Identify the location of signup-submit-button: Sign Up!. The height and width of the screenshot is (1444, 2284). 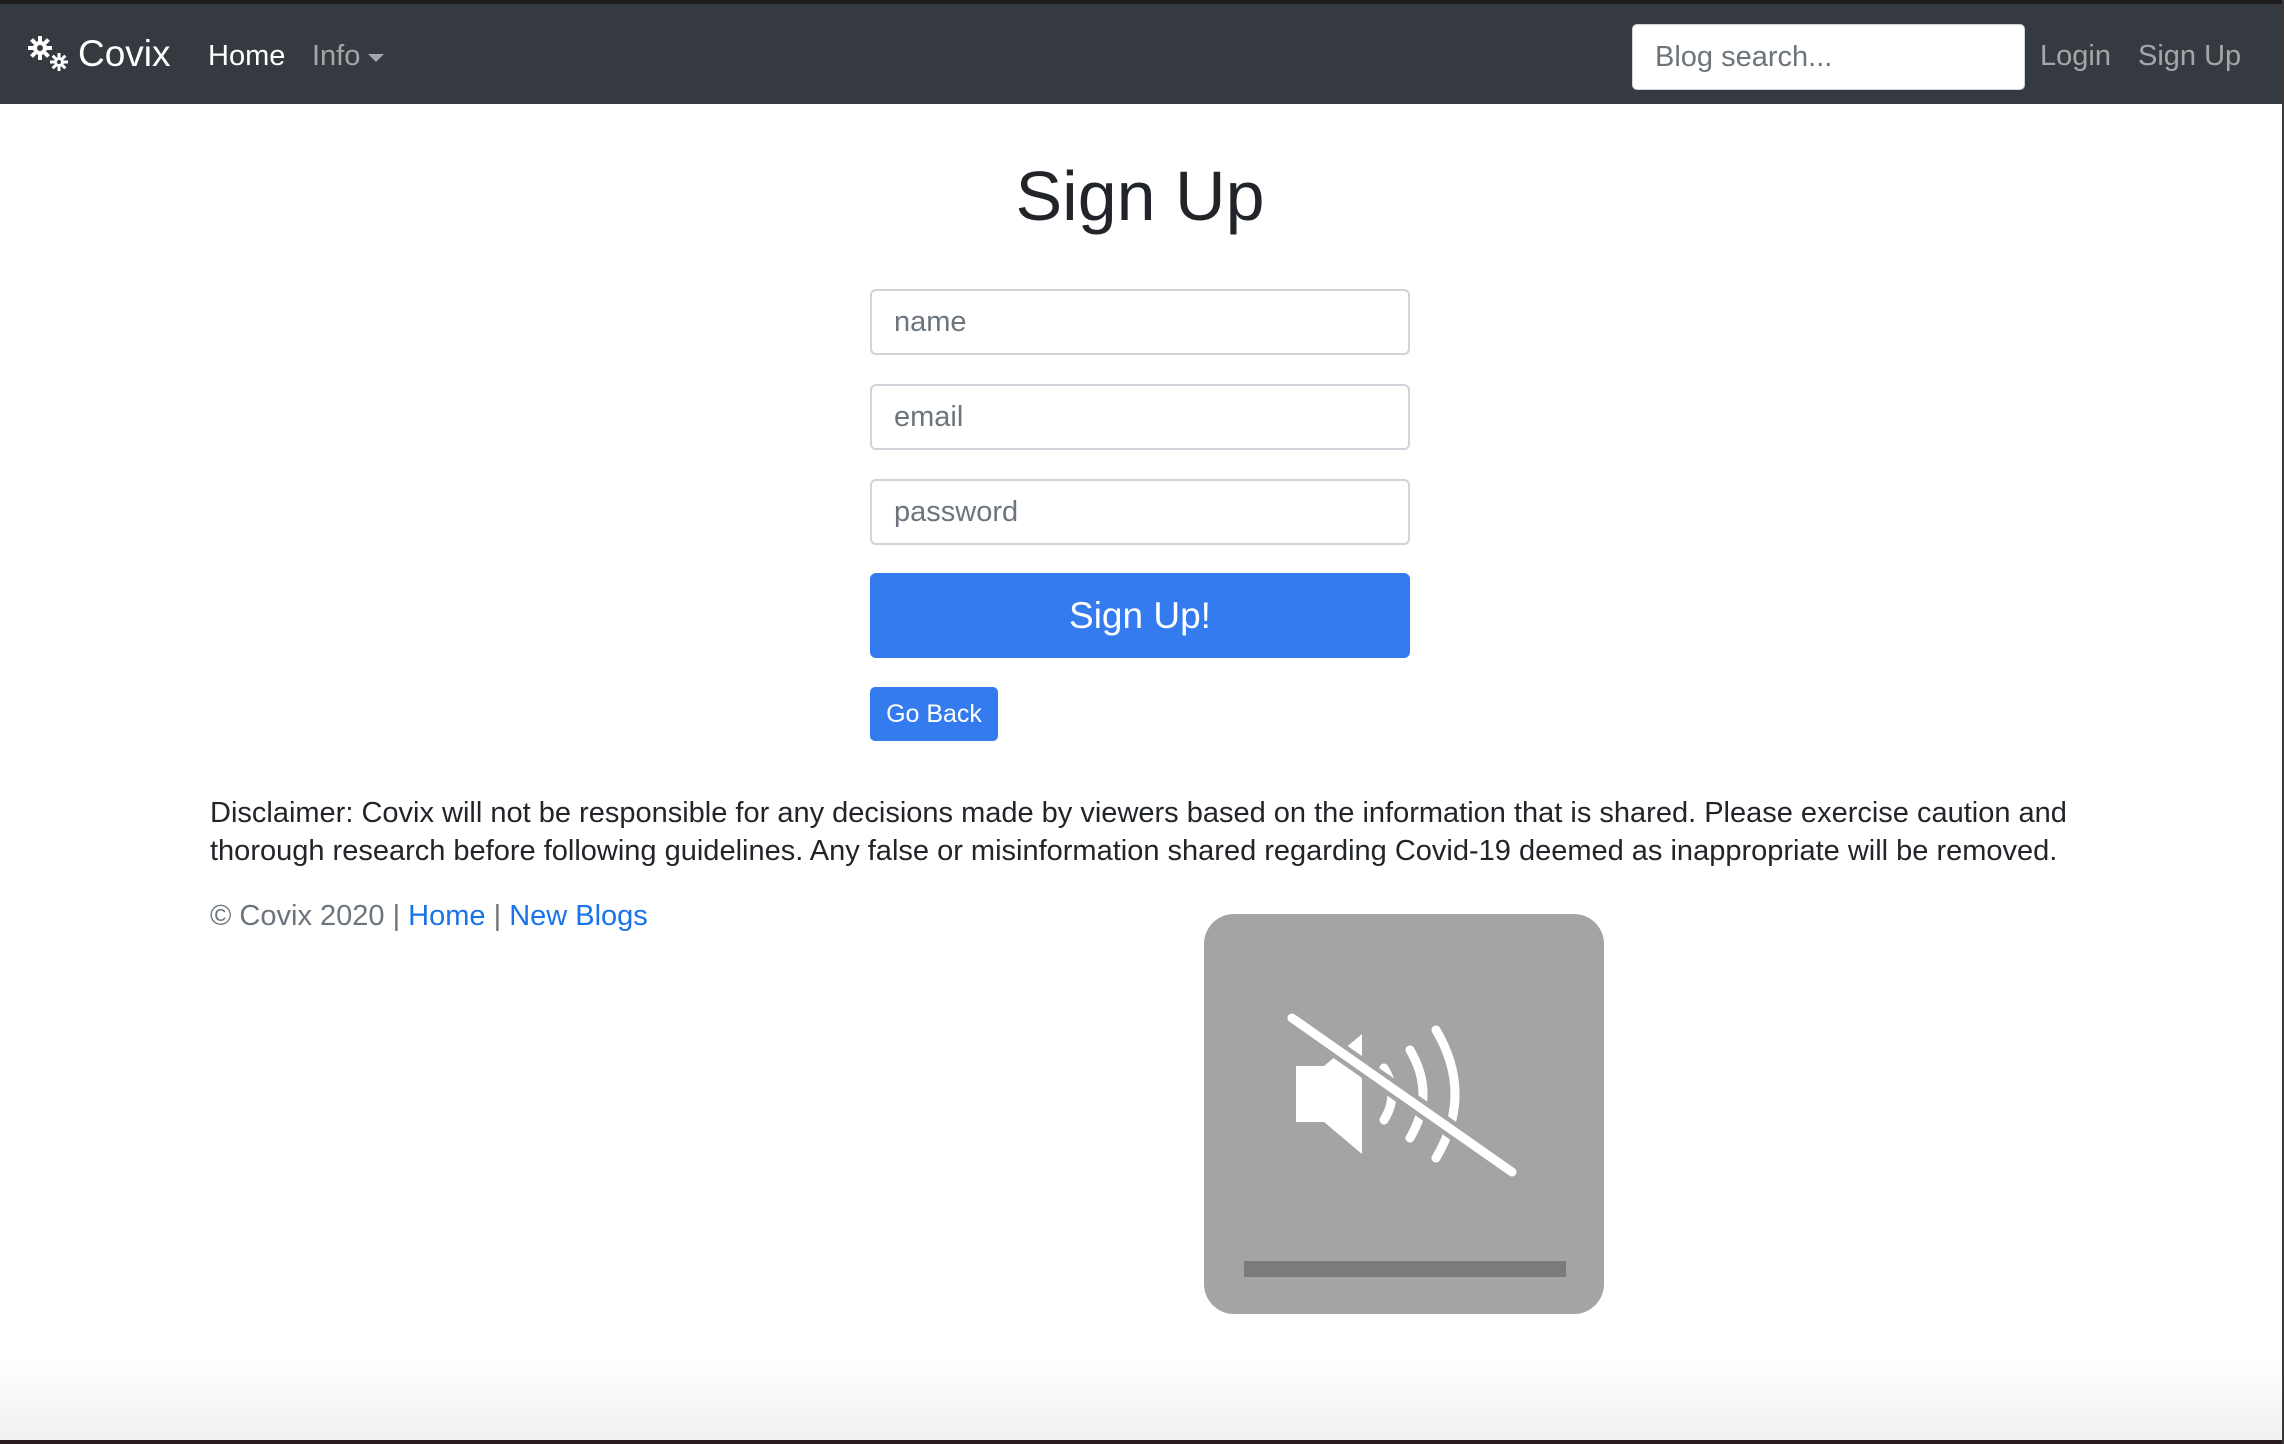
(1140, 615).